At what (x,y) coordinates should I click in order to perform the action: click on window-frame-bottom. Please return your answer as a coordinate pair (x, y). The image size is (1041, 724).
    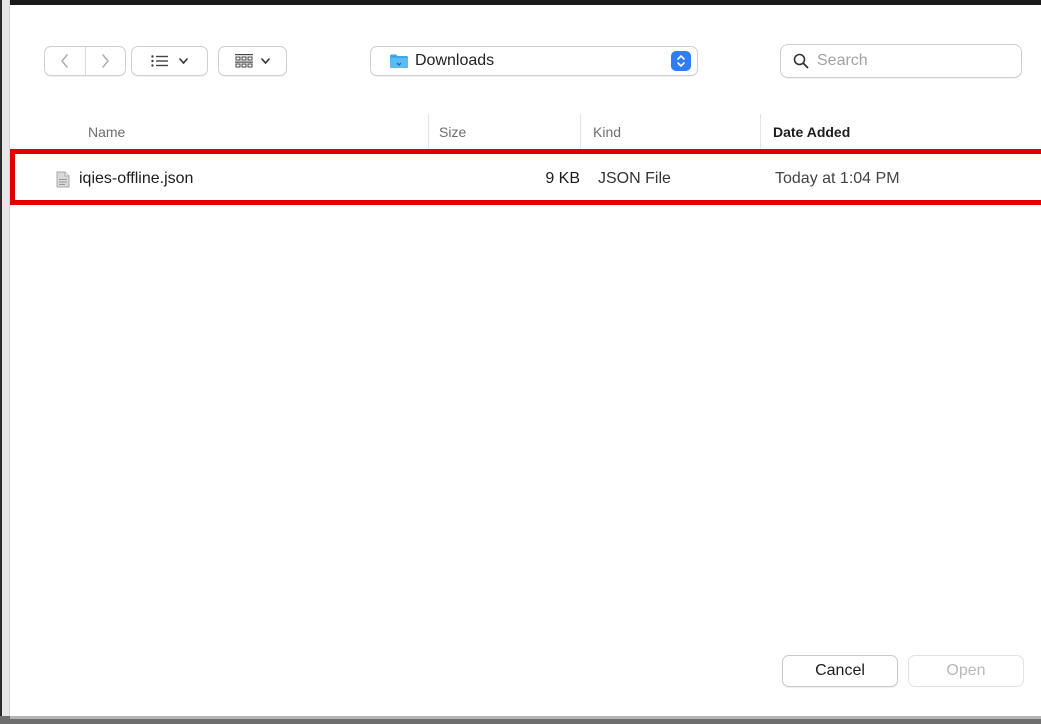
    Looking at the image, I should click on (520, 720).